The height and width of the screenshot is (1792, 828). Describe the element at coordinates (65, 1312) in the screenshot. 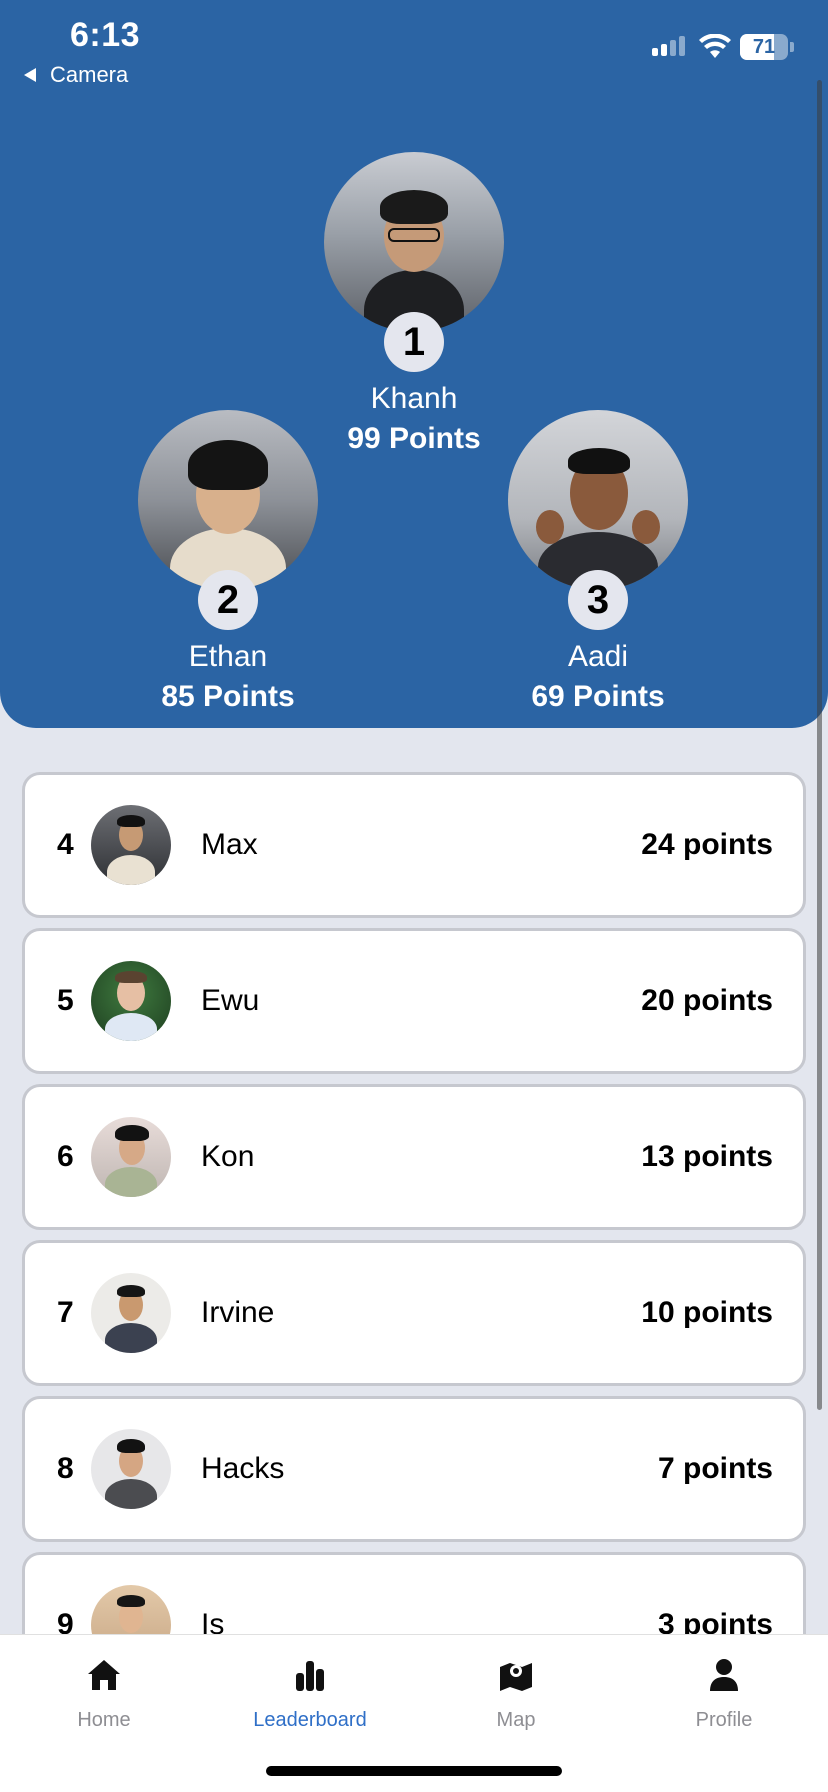

I see `row-rank: 7` at that location.